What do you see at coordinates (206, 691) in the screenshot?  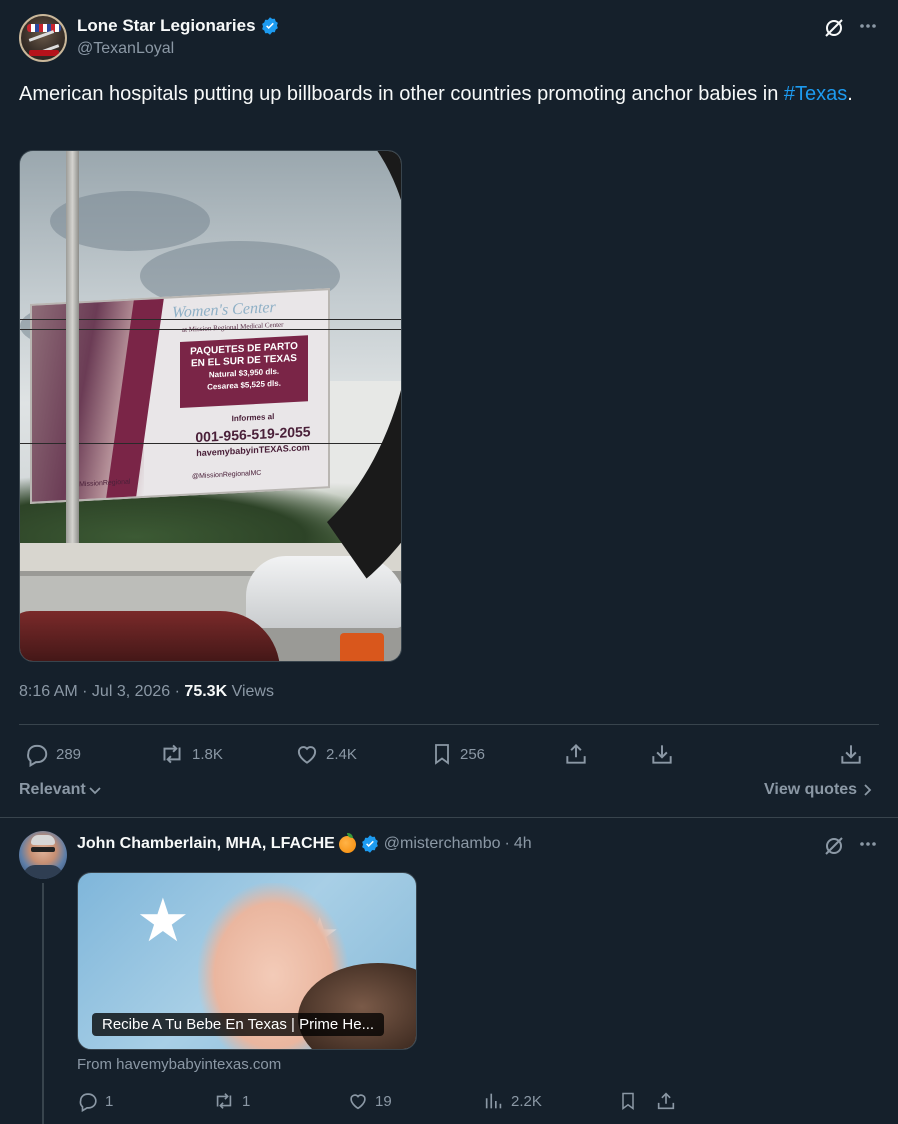 I see `views-count: 75.3K` at bounding box center [206, 691].